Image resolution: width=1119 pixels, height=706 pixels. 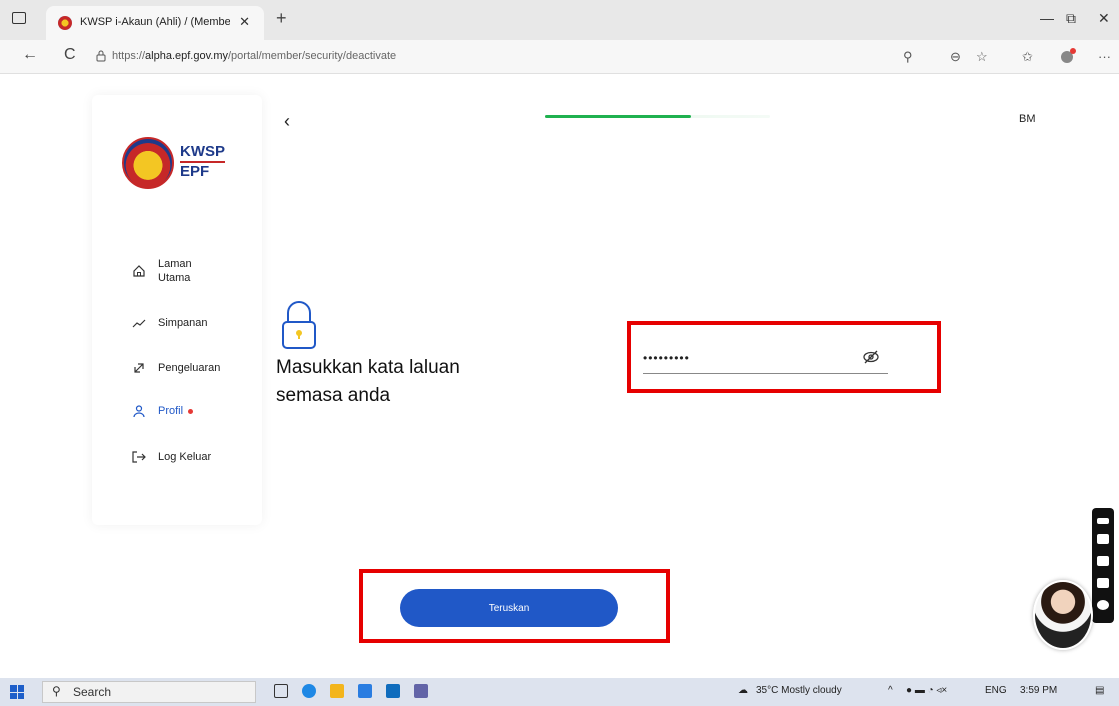 What do you see at coordinates (281, 18) in the screenshot?
I see `new-tab-button: +` at bounding box center [281, 18].